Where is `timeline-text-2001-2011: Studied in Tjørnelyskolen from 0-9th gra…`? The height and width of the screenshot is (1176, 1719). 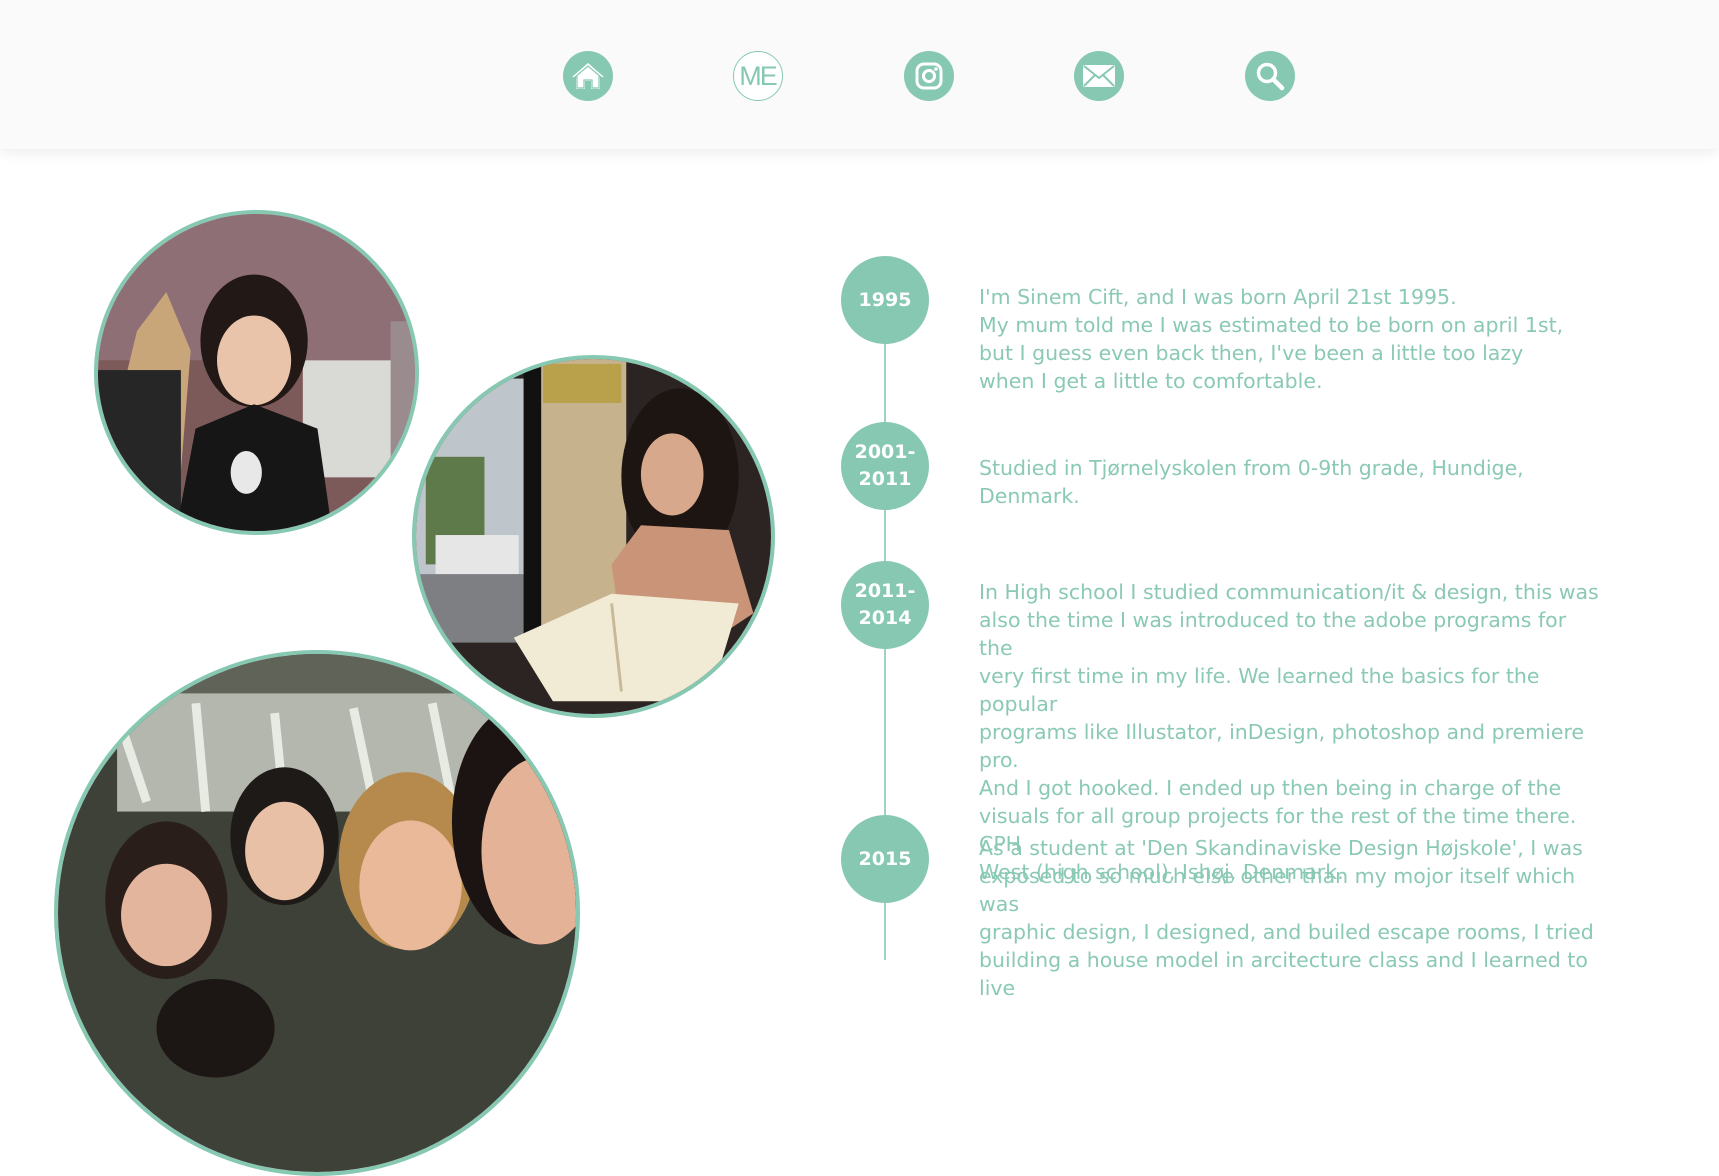 timeline-text-2001-2011: Studied in Tjørnelyskolen from 0-9th gra… is located at coordinates (1251, 482).